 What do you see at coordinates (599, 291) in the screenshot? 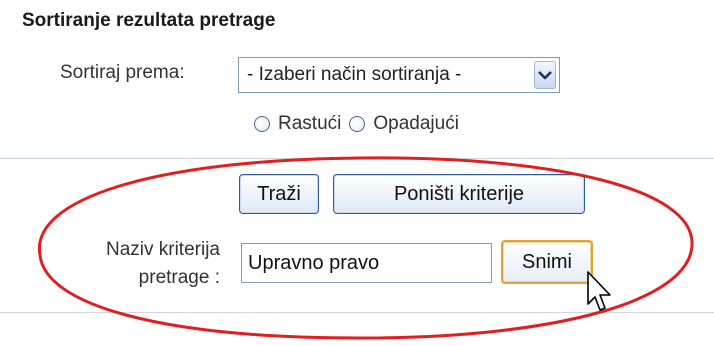
I see `mouse-pointer-icon` at bounding box center [599, 291].